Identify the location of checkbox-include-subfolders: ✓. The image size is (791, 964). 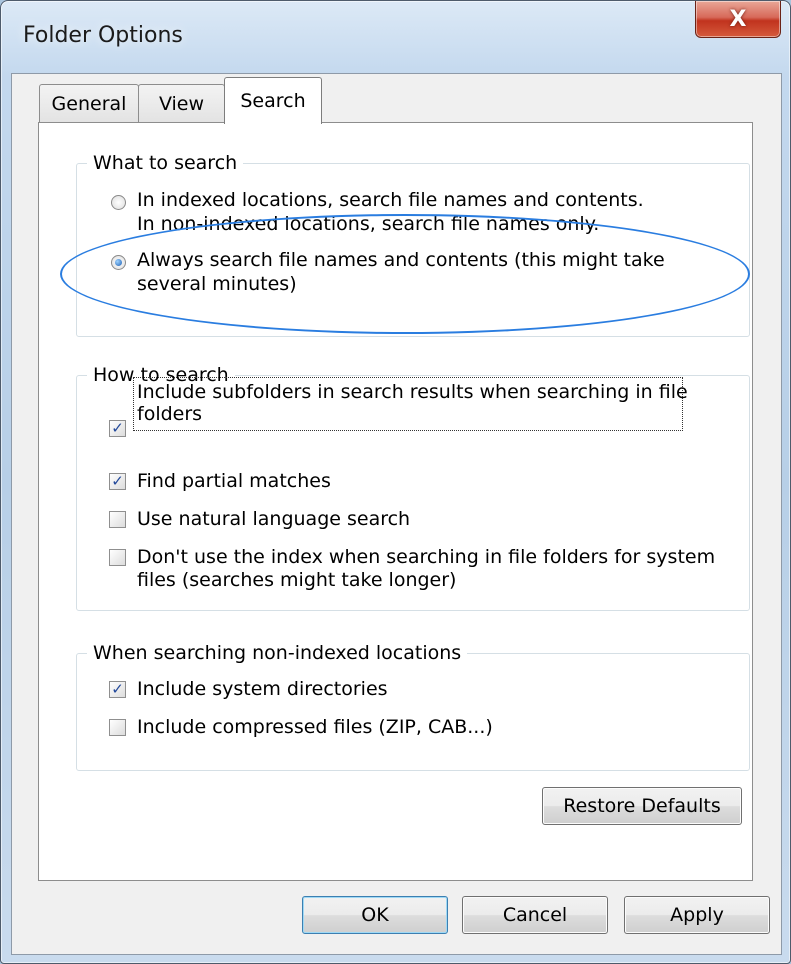
(117, 428).